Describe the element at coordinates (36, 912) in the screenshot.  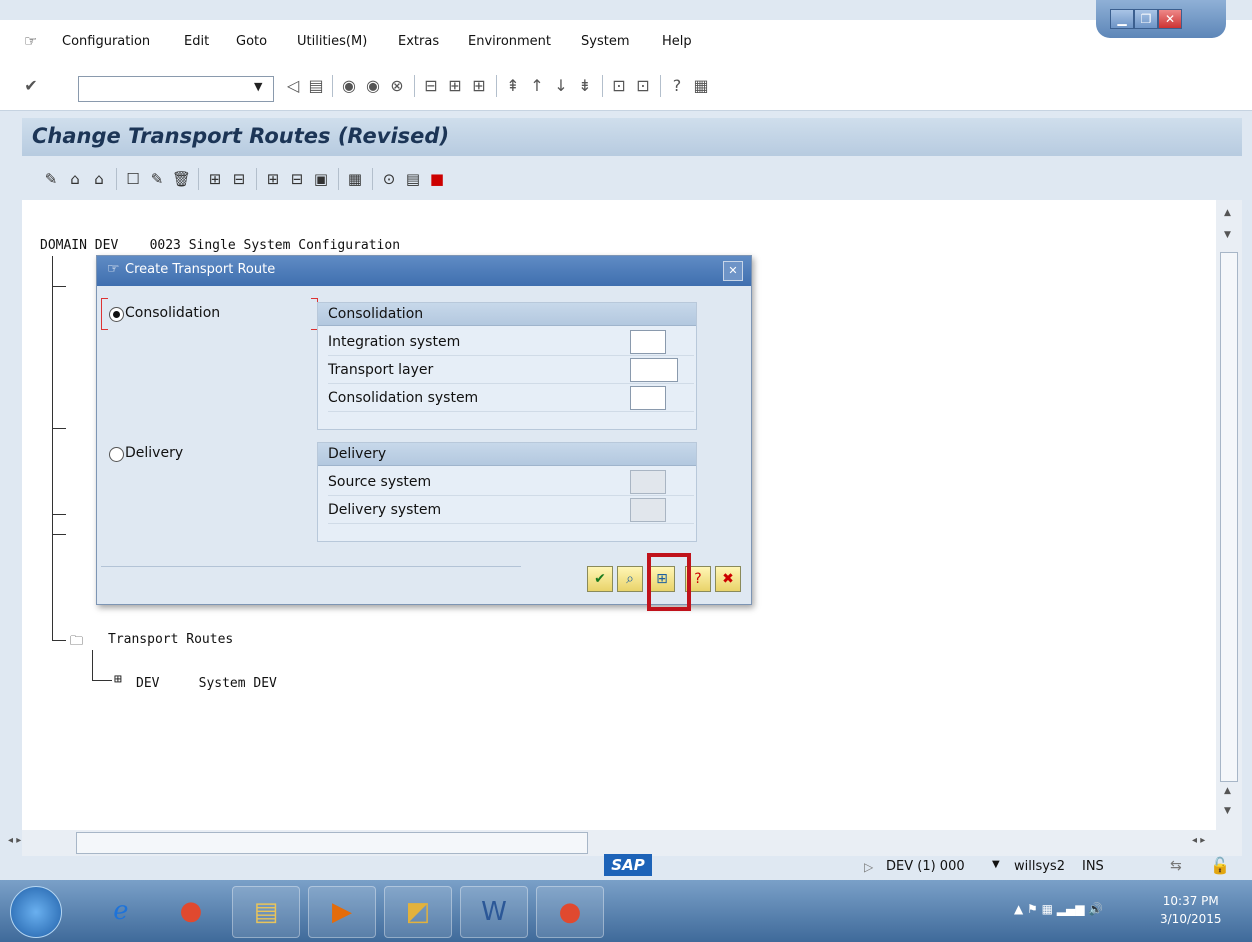
I see `start-button` at that location.